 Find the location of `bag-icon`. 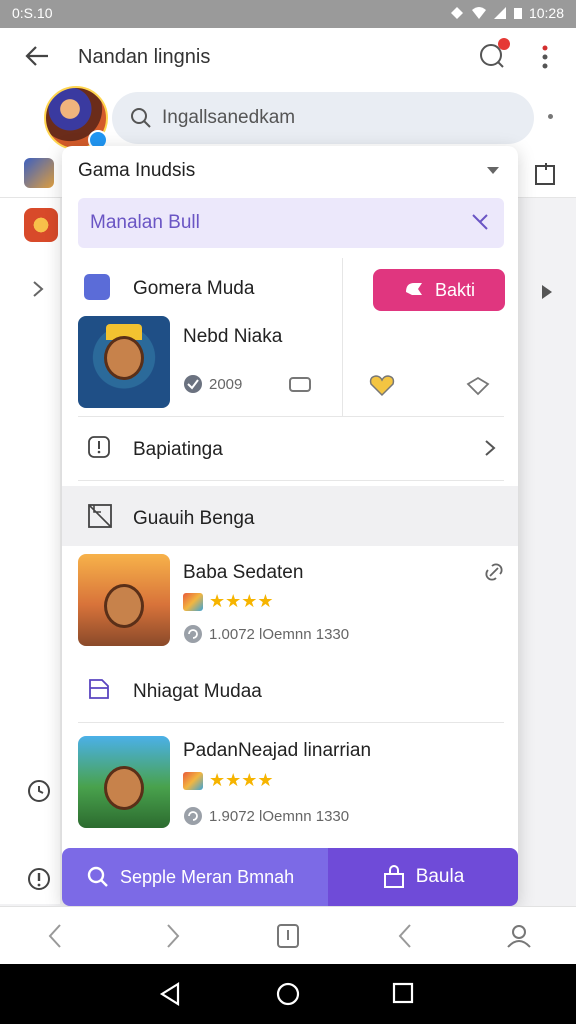

bag-icon is located at coordinates (393, 876).